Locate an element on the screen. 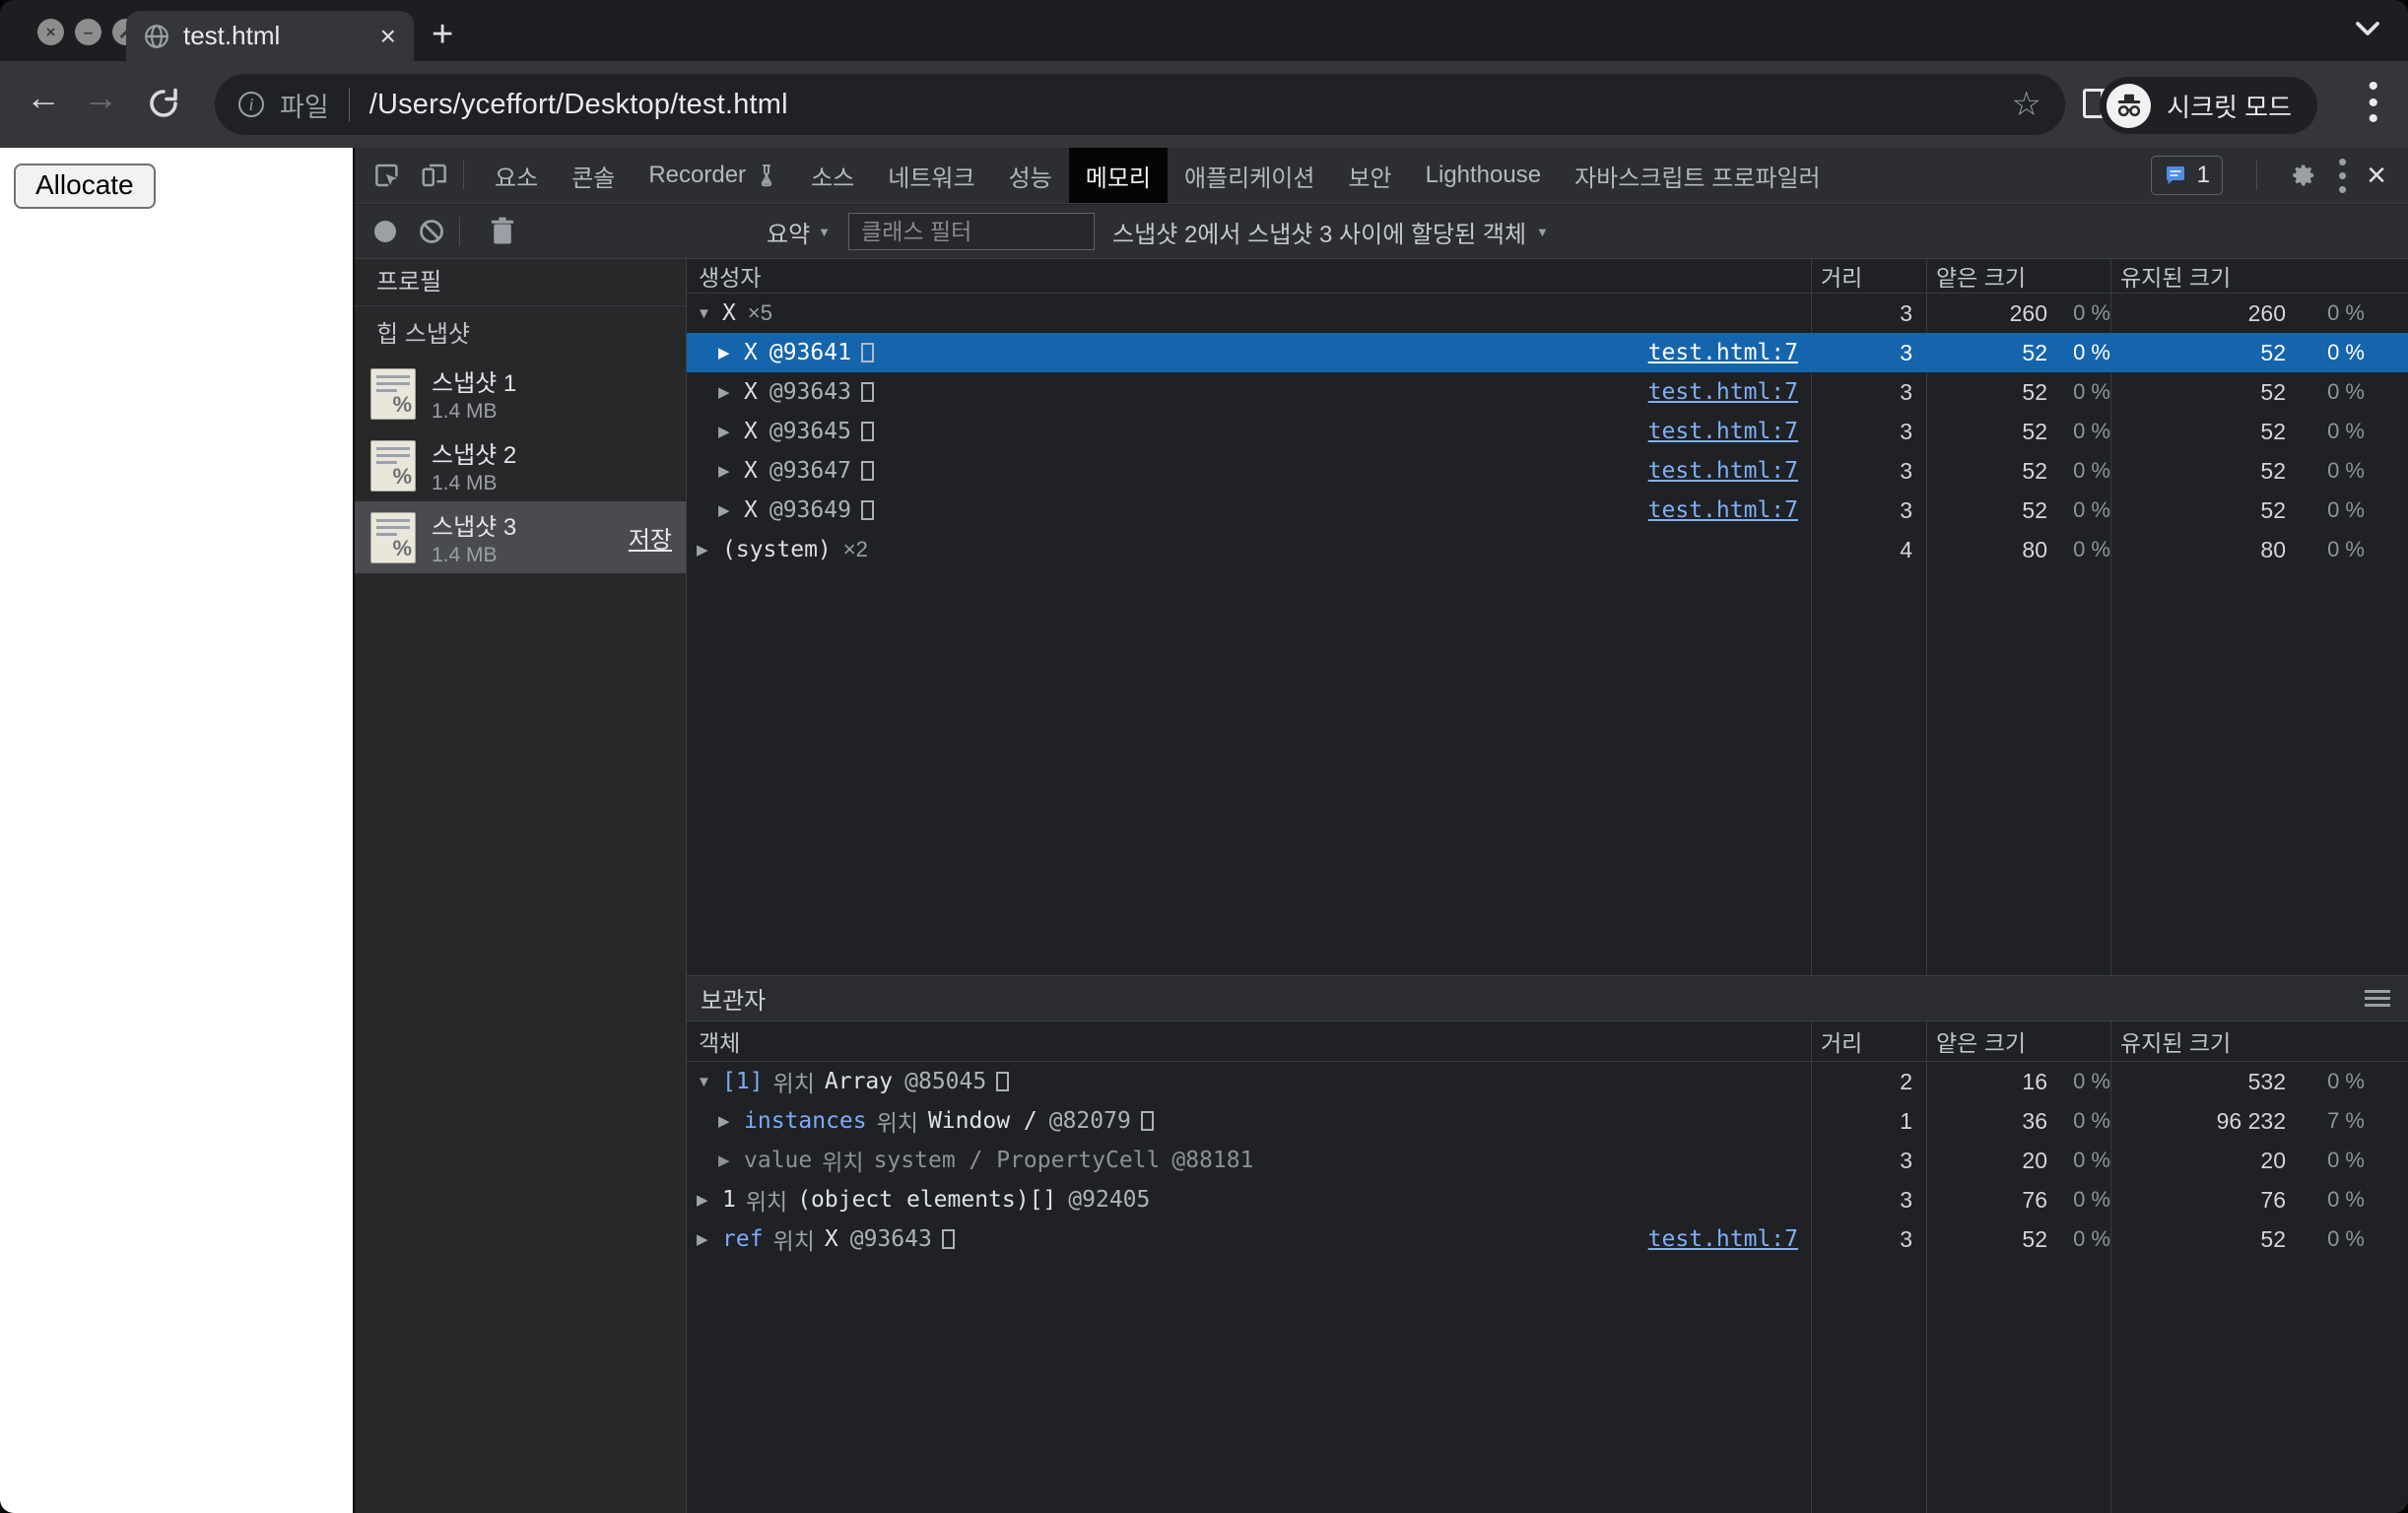 The image size is (2408, 1513). retainers-header-row: 객체 거리 얕은 크기 유지된 크기 is located at coordinates (1547, 1041).